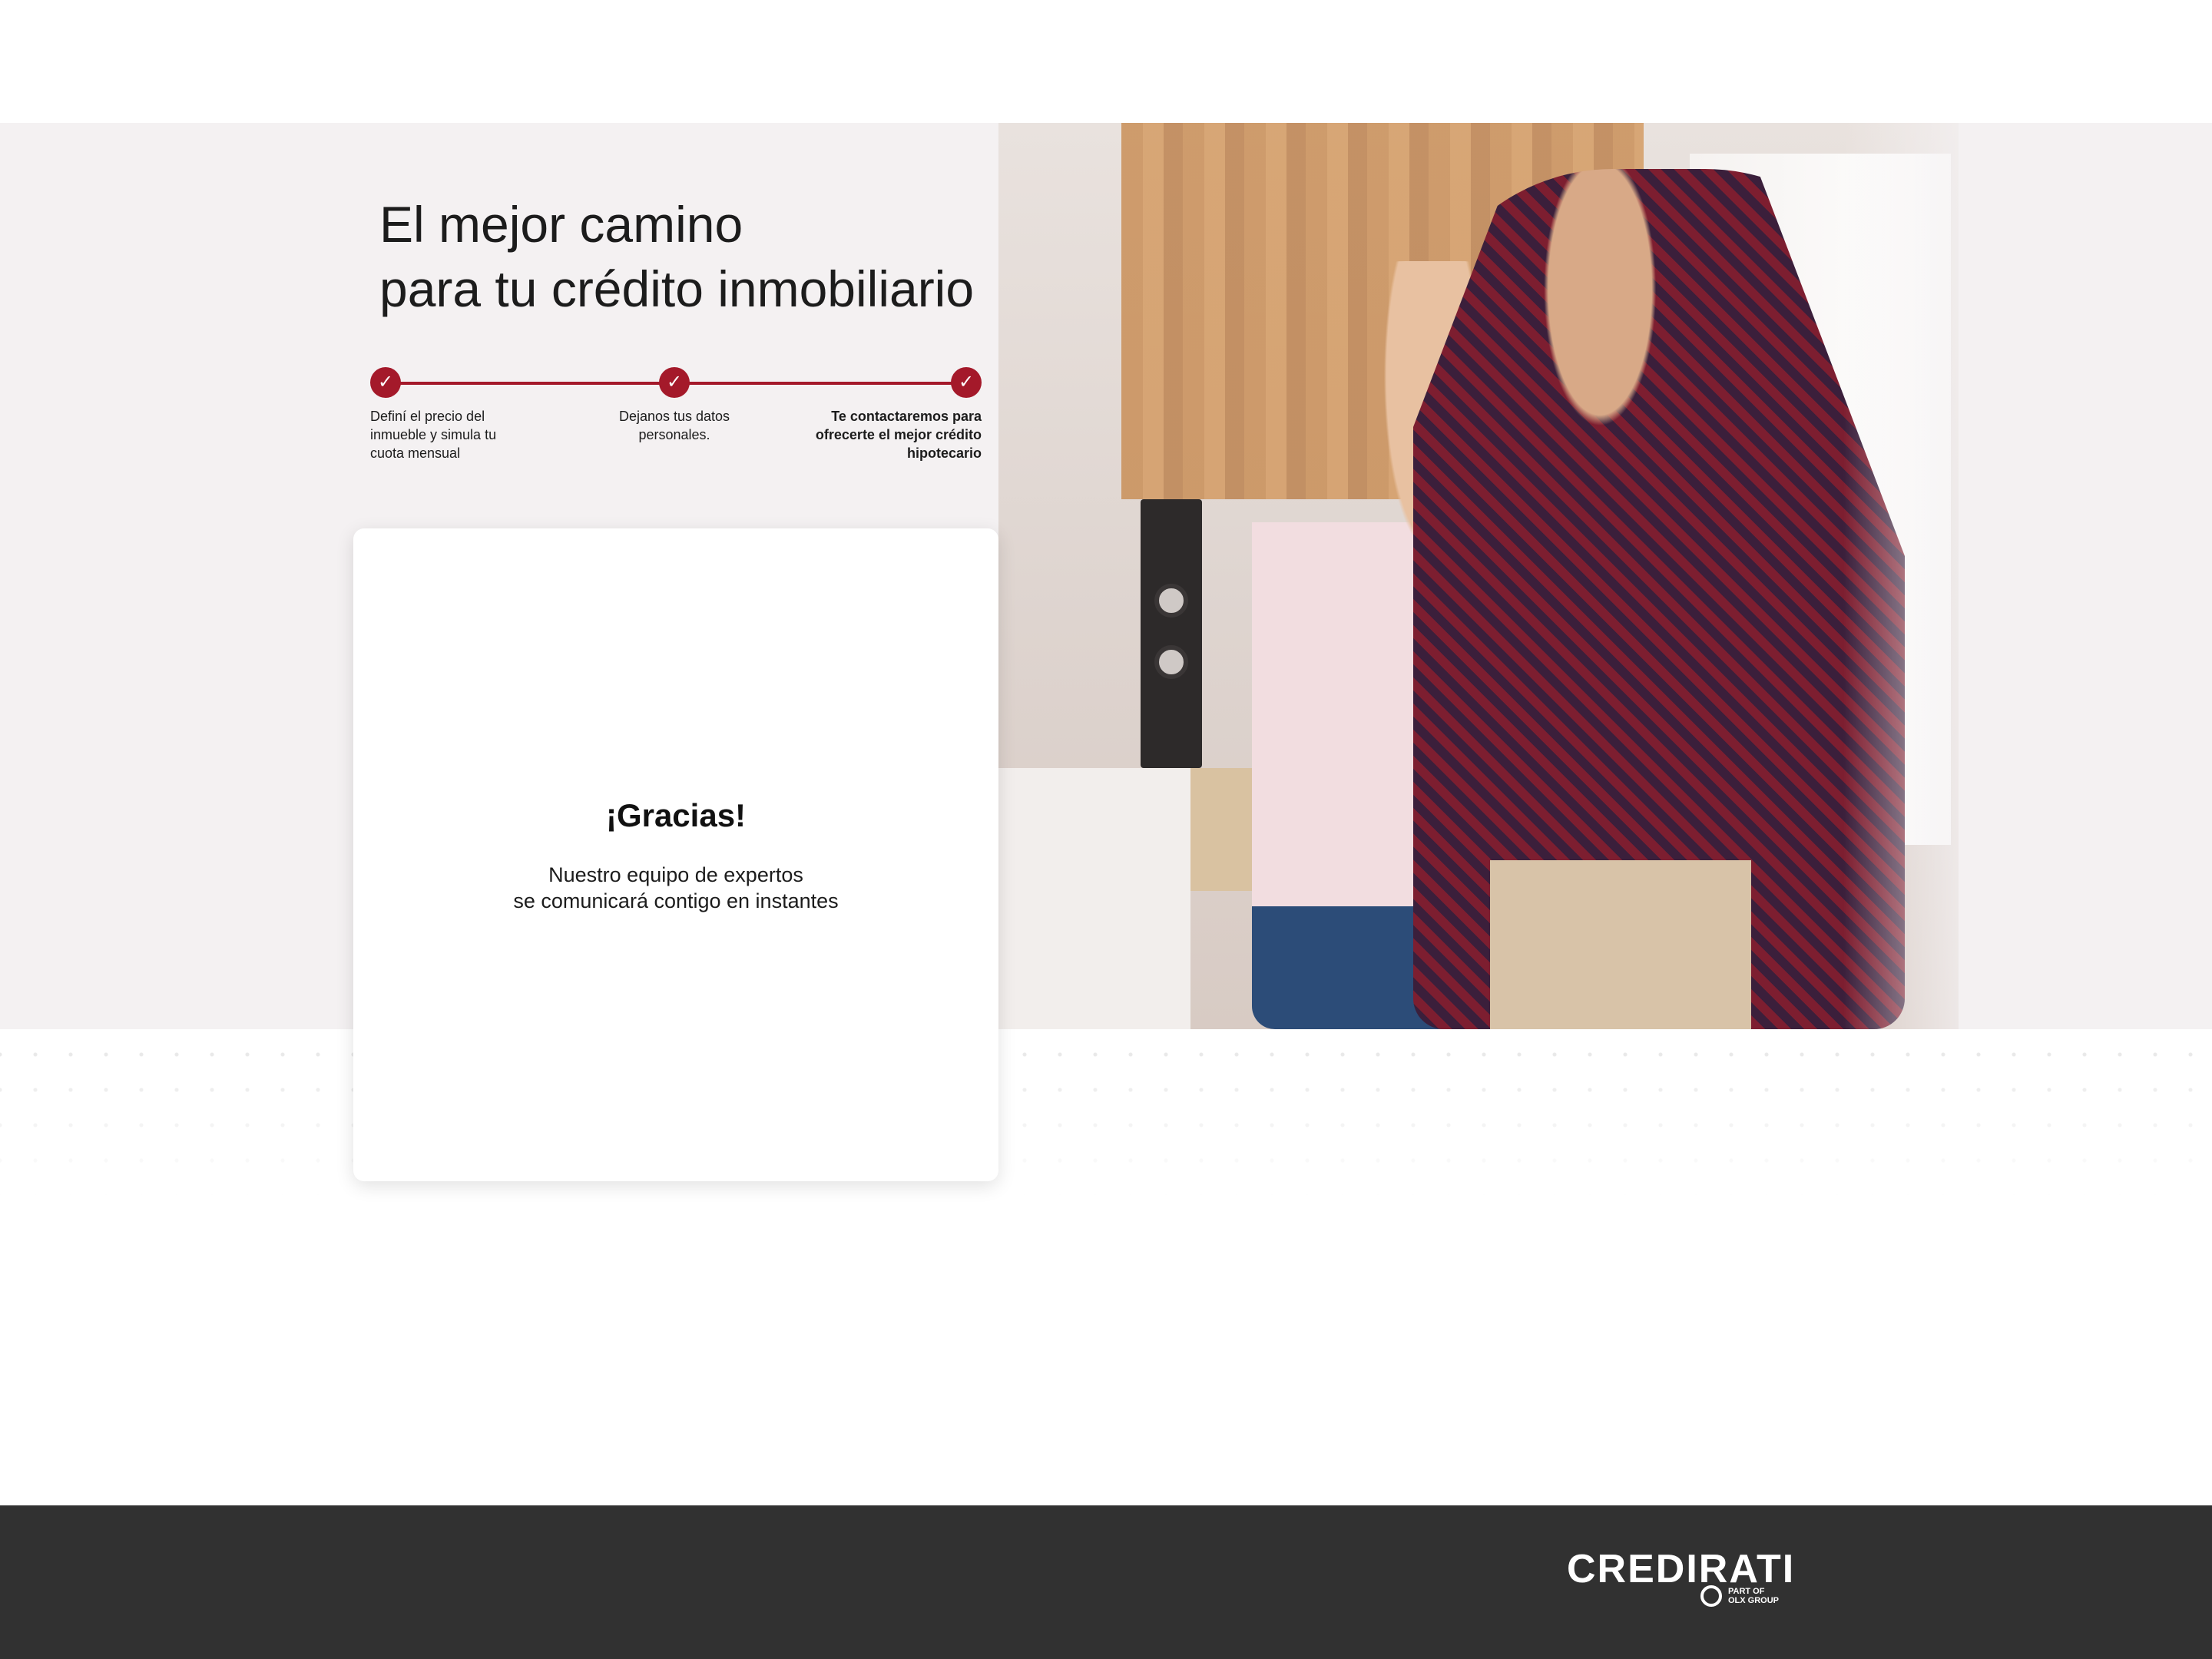 This screenshot has width=2212, height=1659. Describe the element at coordinates (674, 383) in the screenshot. I see `step-2-check-icon: ✓` at that location.